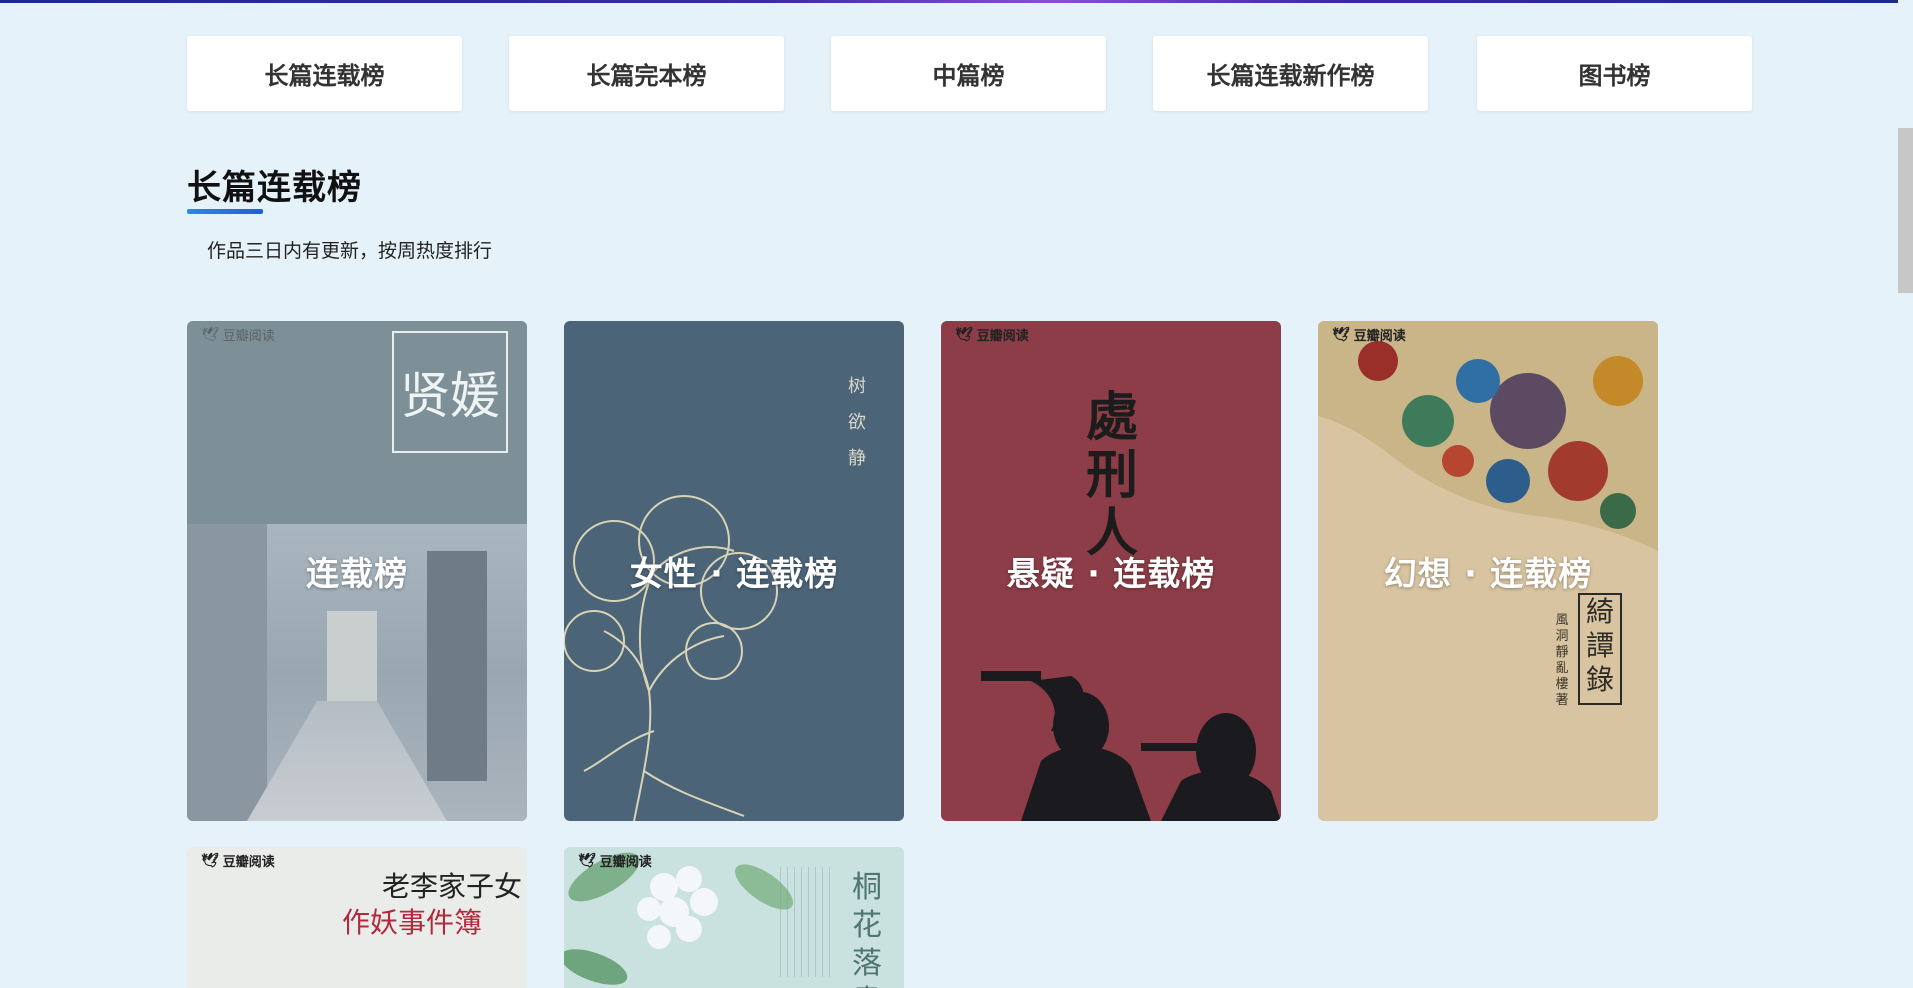 This screenshot has height=988, width=1913. I want to click on ranking-card-female: 树欲静 女性 · 连载榜, so click(734, 571).